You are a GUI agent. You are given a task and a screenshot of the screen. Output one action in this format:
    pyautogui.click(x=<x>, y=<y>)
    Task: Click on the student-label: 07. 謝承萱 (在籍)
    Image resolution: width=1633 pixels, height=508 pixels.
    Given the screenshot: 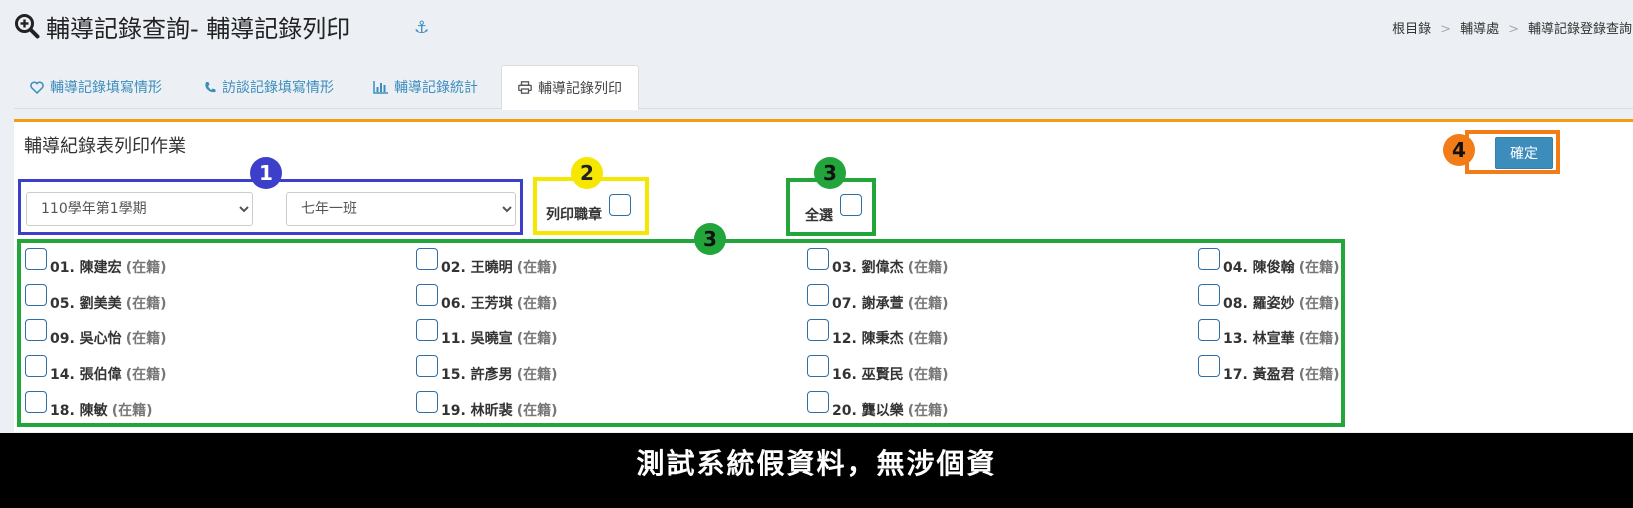 What is the action you would take?
    pyautogui.click(x=890, y=303)
    